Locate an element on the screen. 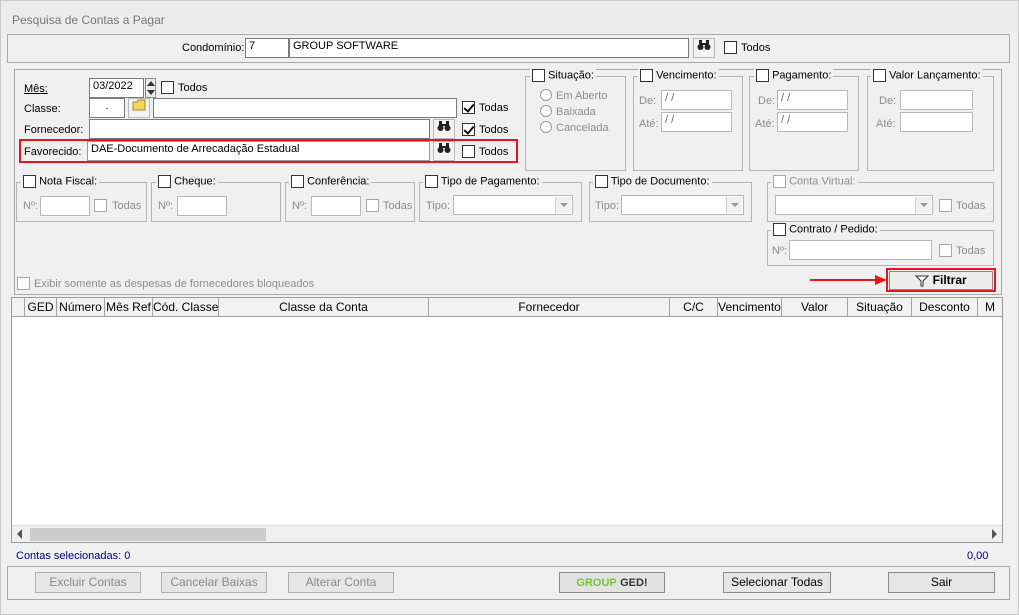 Image resolution: width=1019 pixels, height=615 pixels. conferencia-todas-checkbox is located at coordinates (372, 205).